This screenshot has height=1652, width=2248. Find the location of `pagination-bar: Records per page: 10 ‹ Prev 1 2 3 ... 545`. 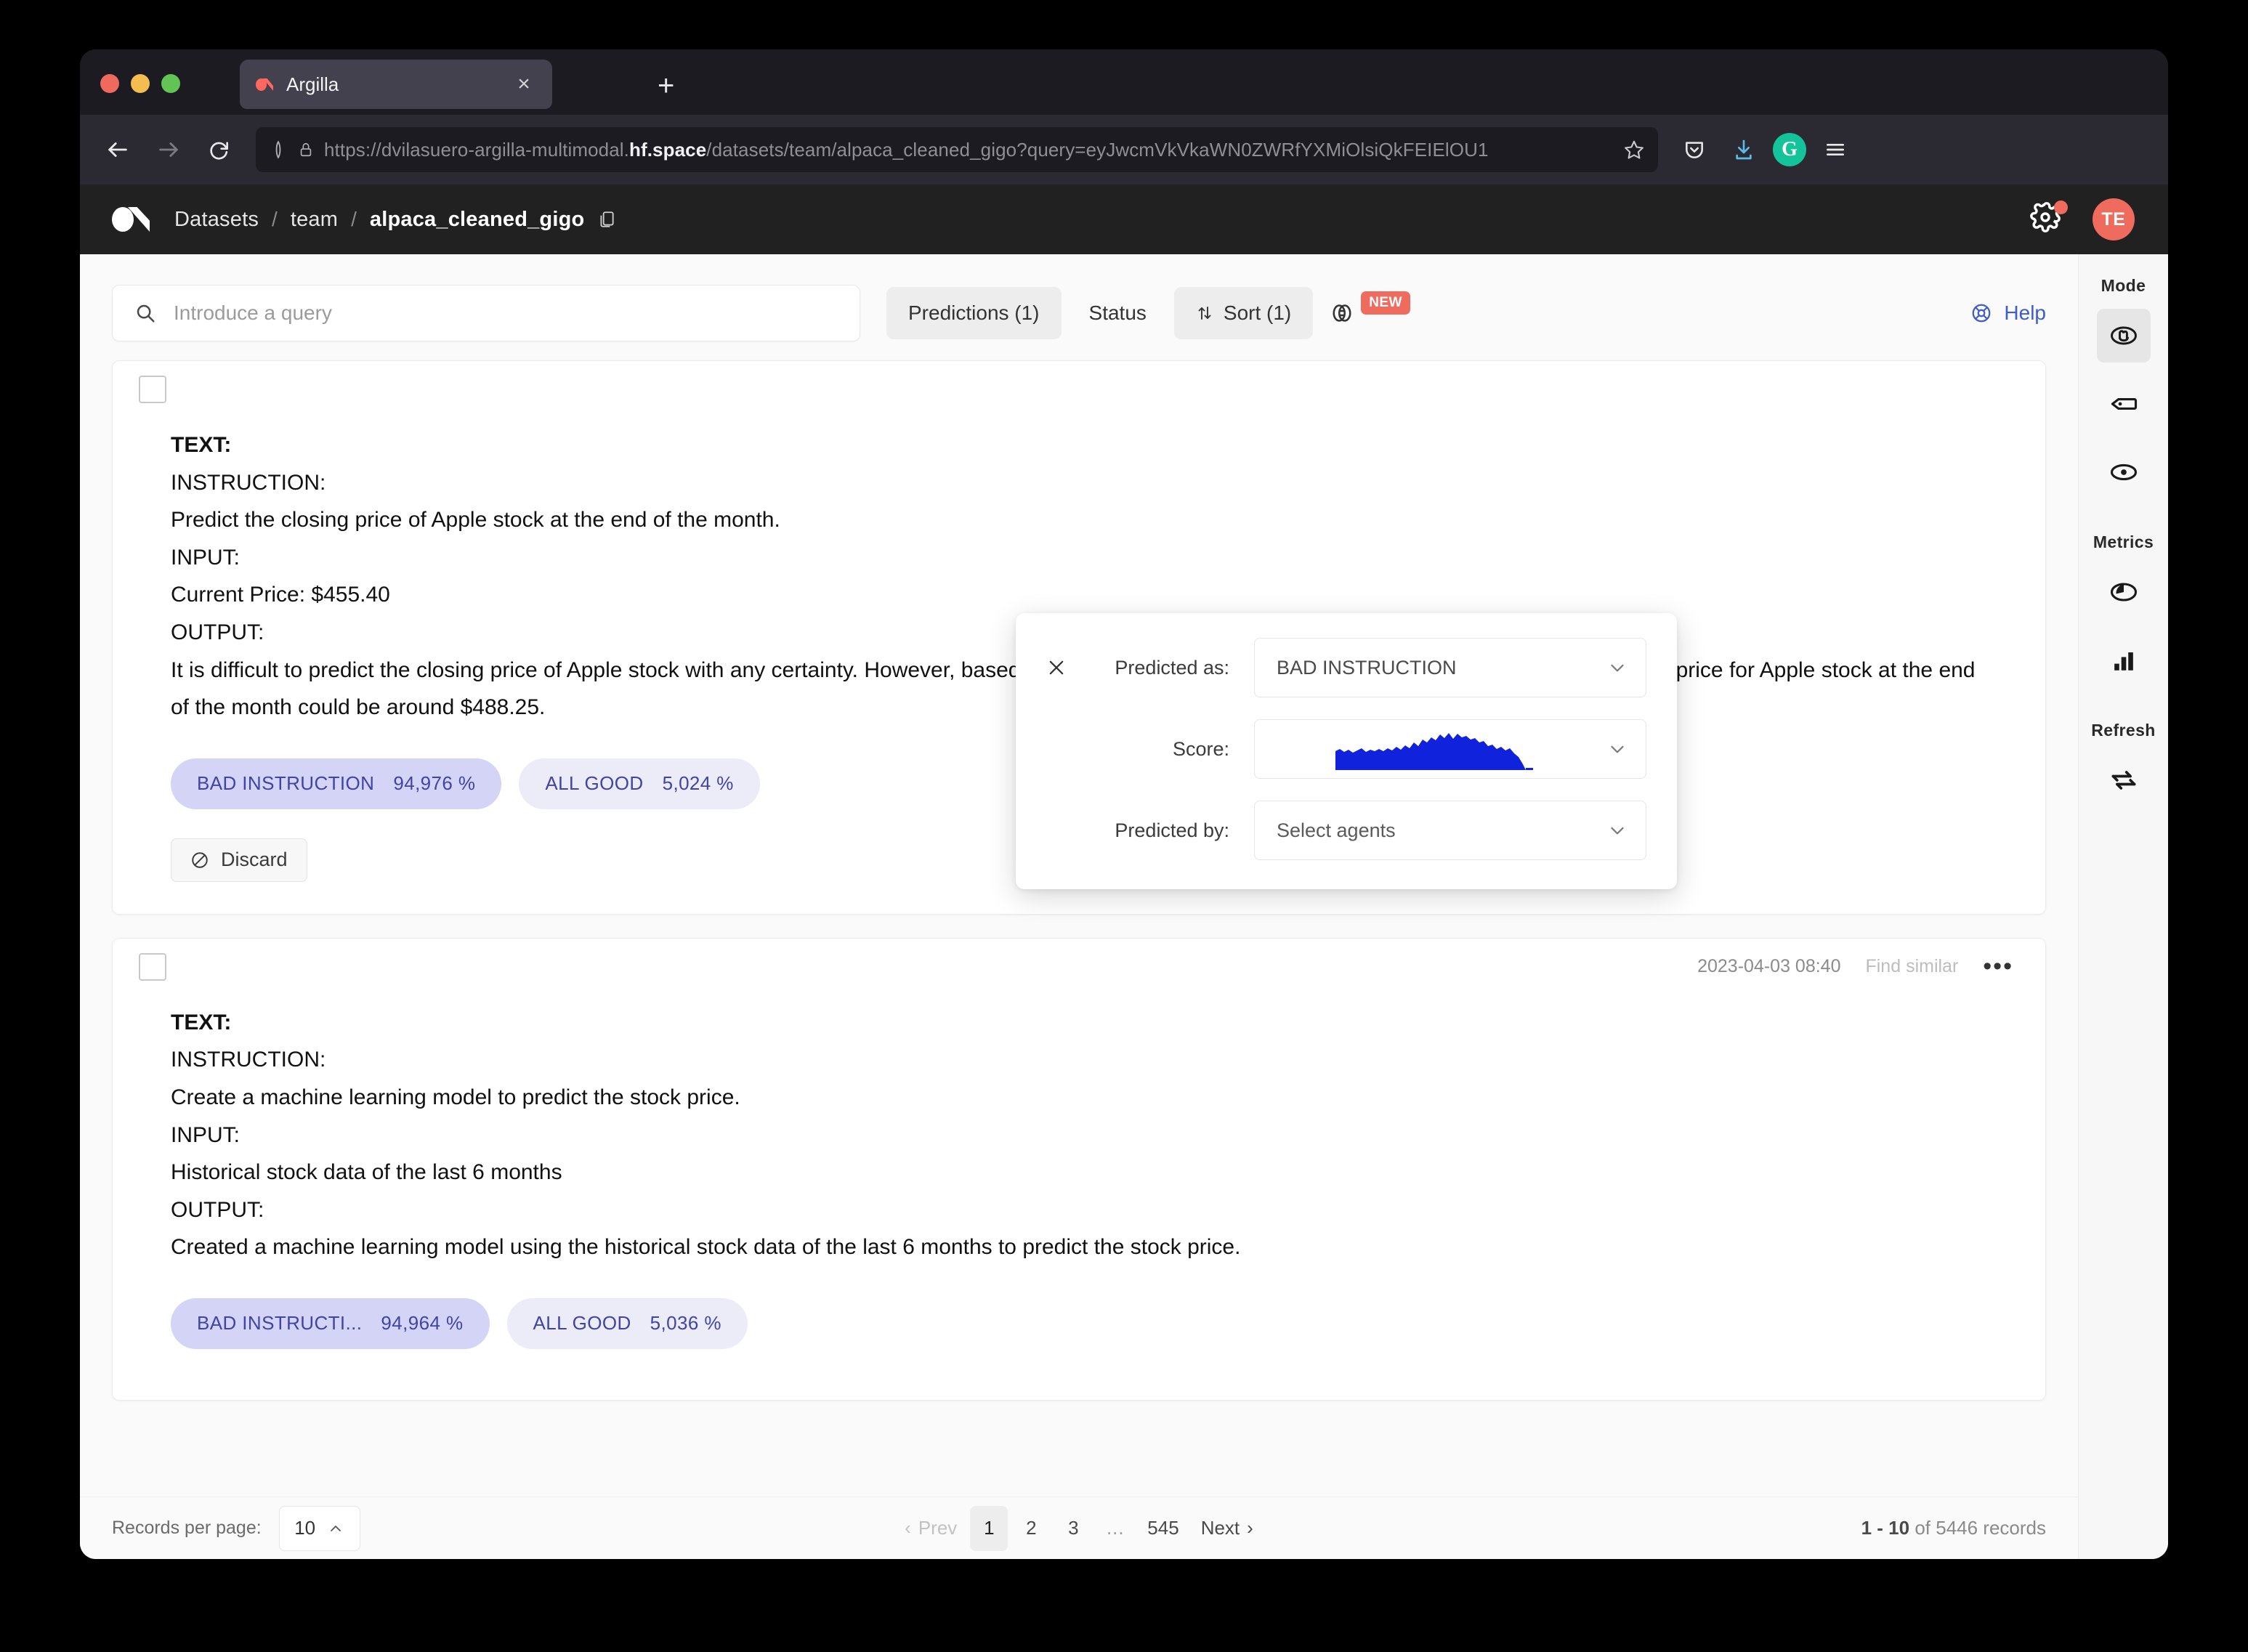

pagination-bar: Records per page: 10 ‹ Prev 1 2 3 ... 545 is located at coordinates (1079, 1528).